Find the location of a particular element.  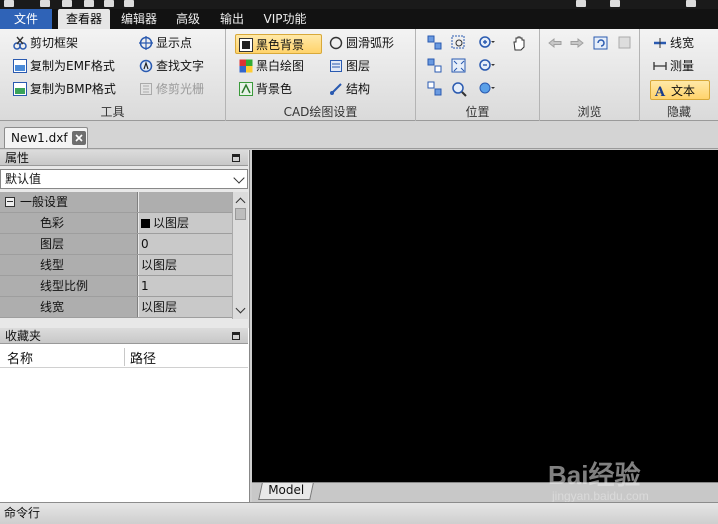

scroll-thumb is located at coordinates (240, 214).